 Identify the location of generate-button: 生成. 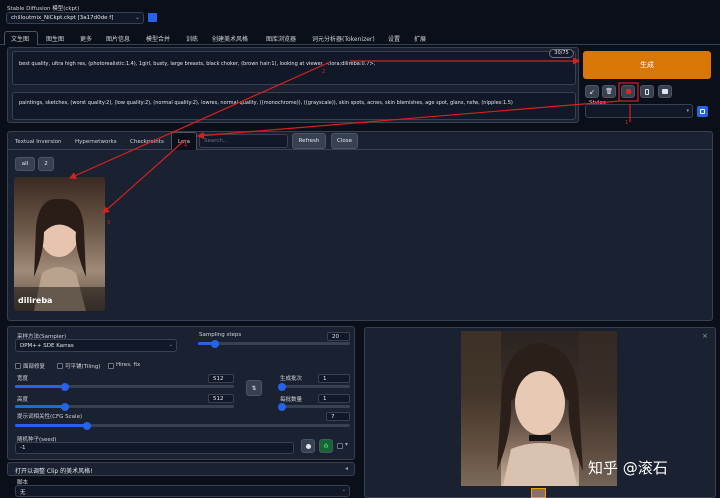
(647, 65).